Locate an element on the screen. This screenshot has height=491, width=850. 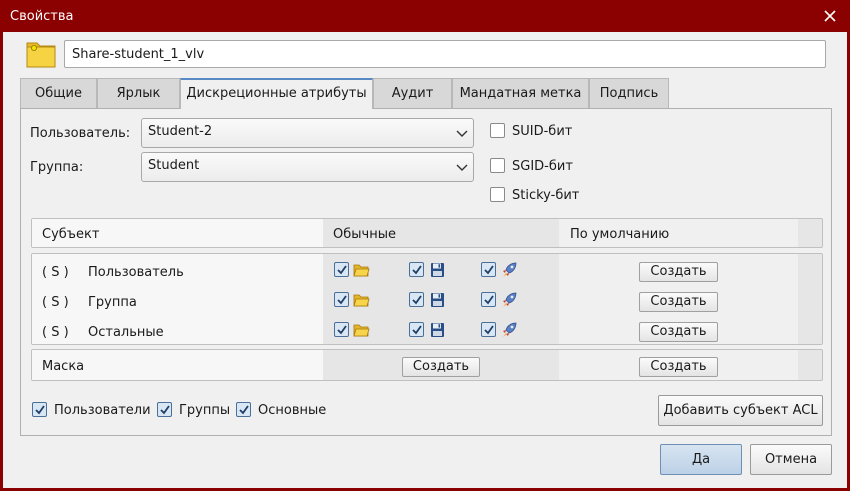
mask-create-normal-button: Создать is located at coordinates (441, 367).